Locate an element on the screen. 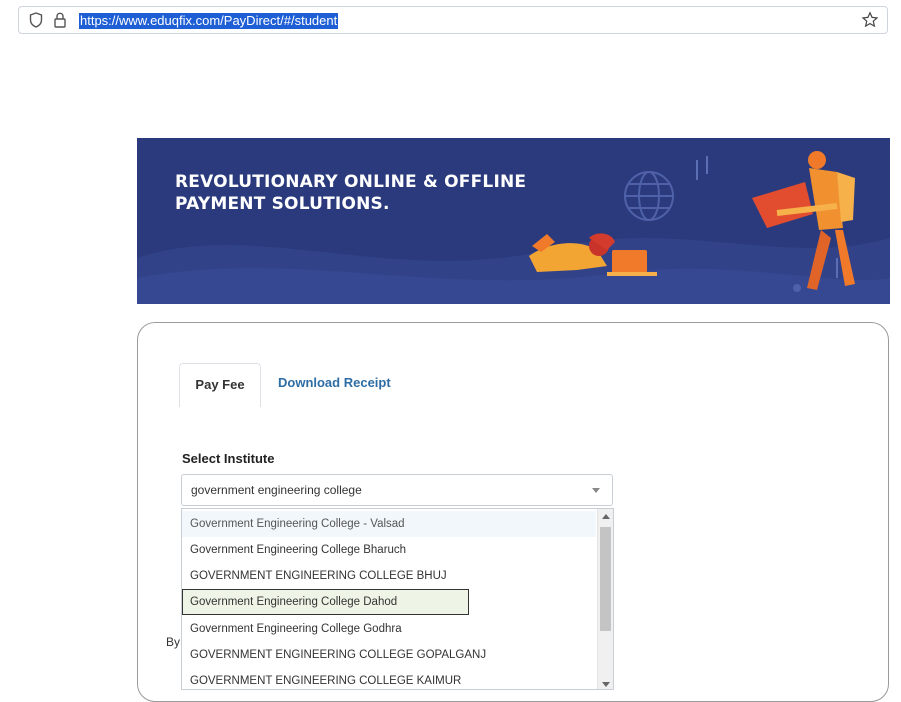 This screenshot has width=901, height=702. tab-download-receipt: Download Receipt is located at coordinates (334, 382).